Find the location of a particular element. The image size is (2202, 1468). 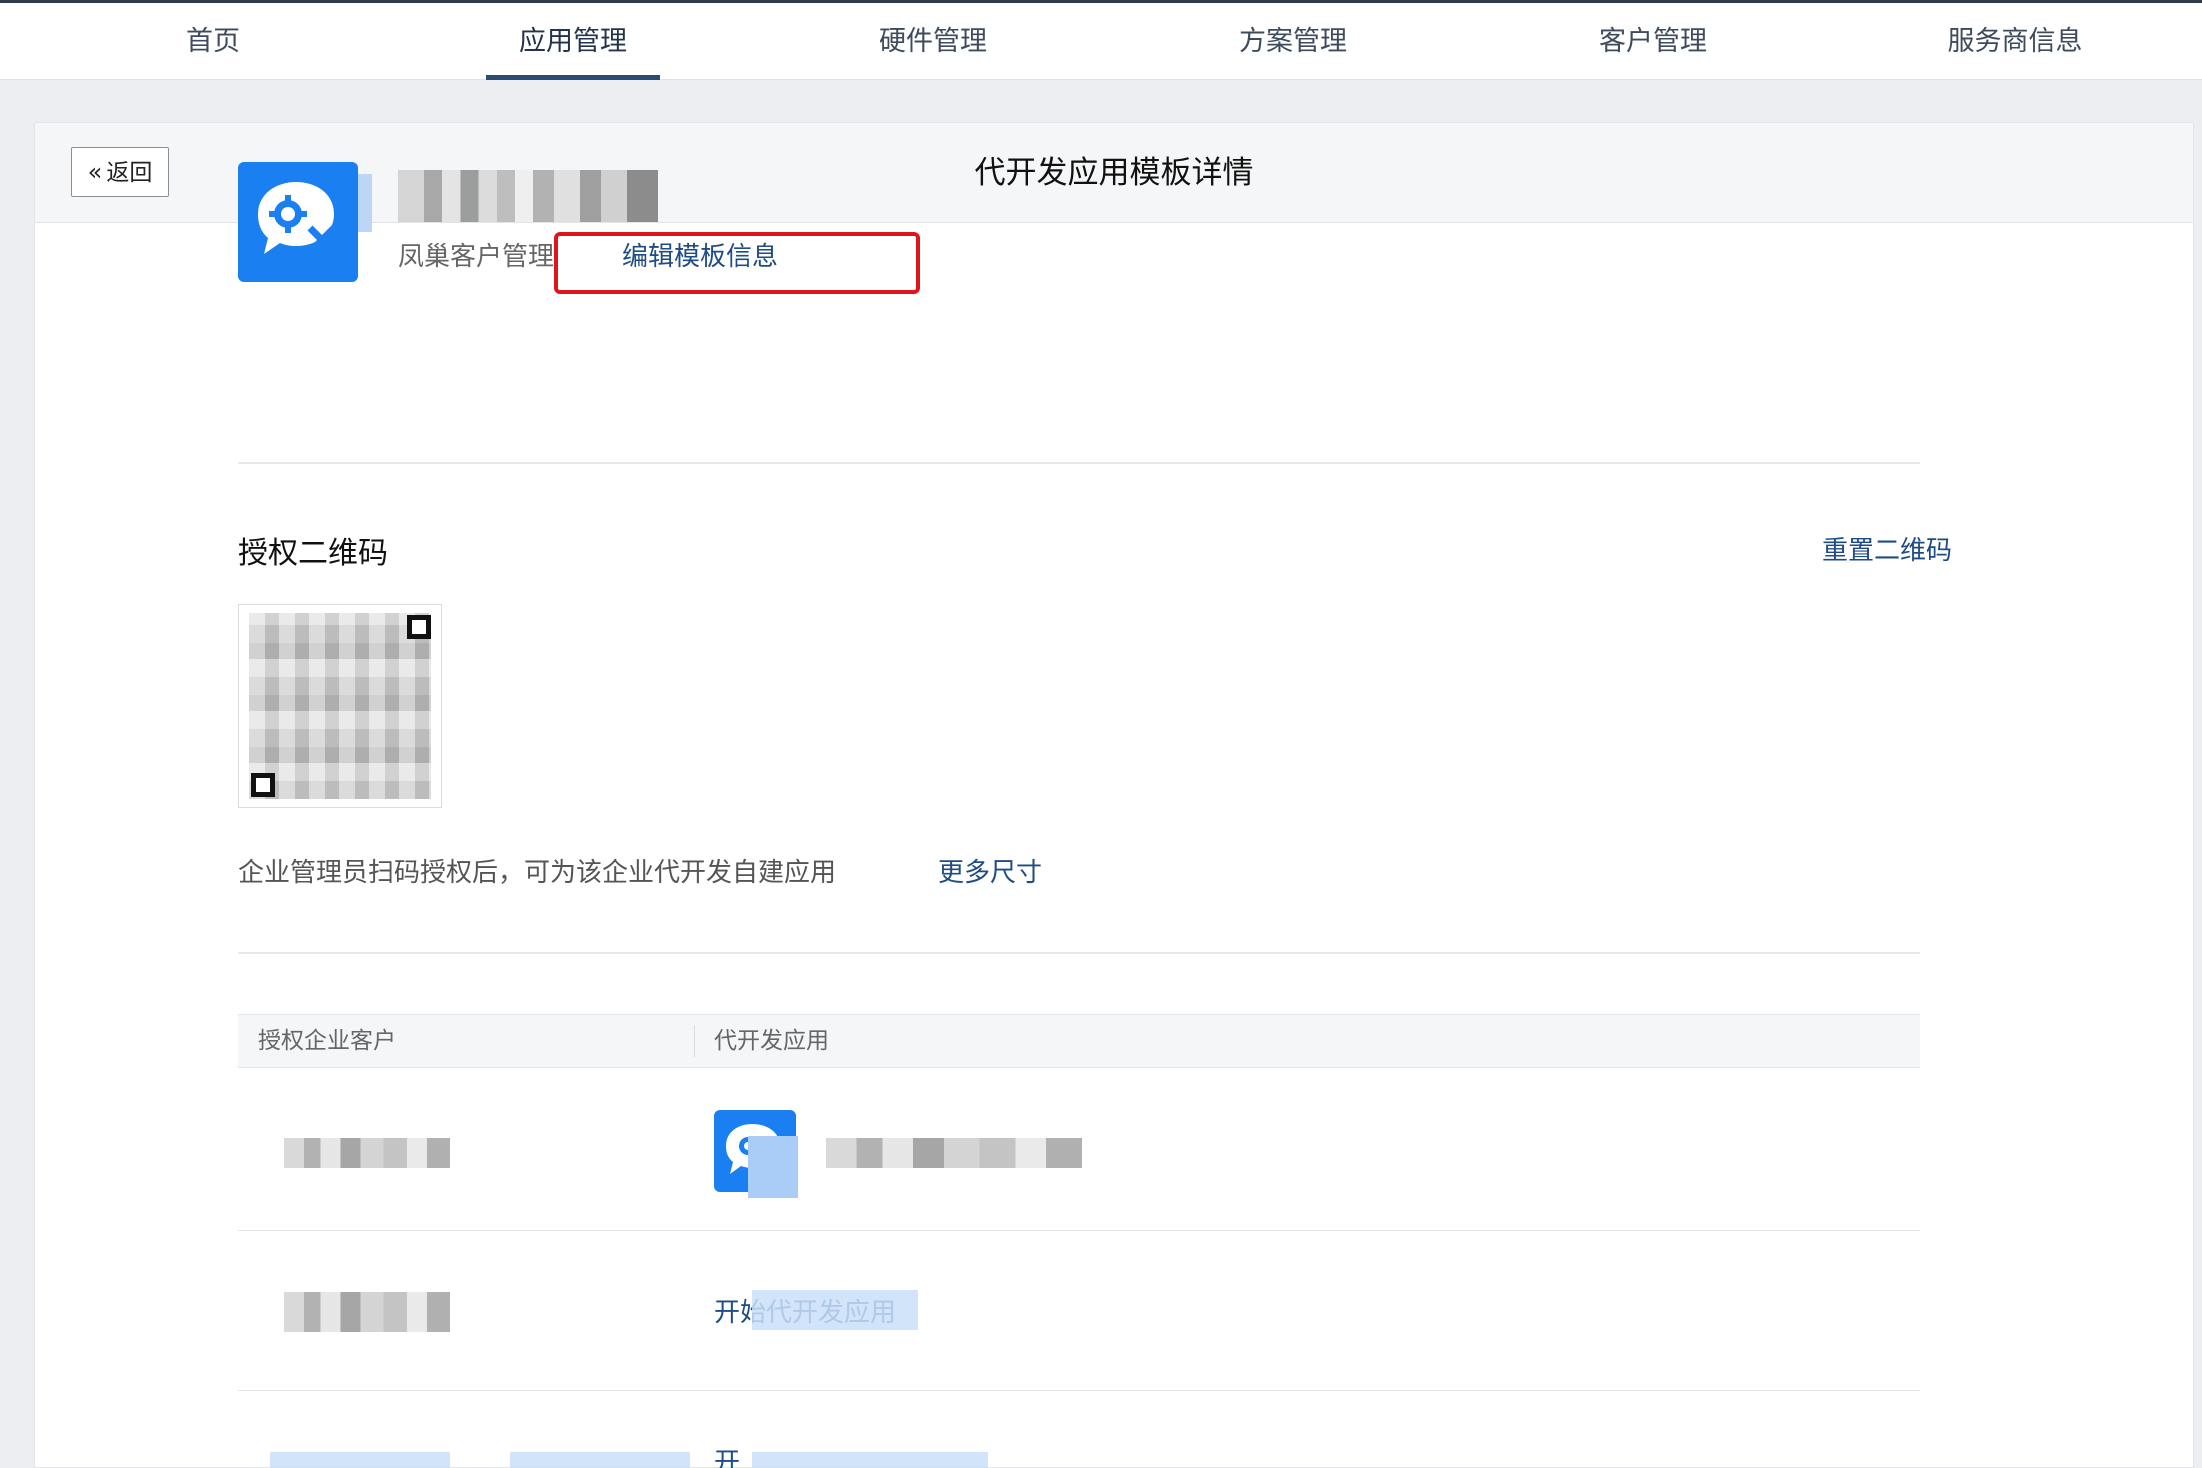

chat-gear-icon is located at coordinates (304, 219).